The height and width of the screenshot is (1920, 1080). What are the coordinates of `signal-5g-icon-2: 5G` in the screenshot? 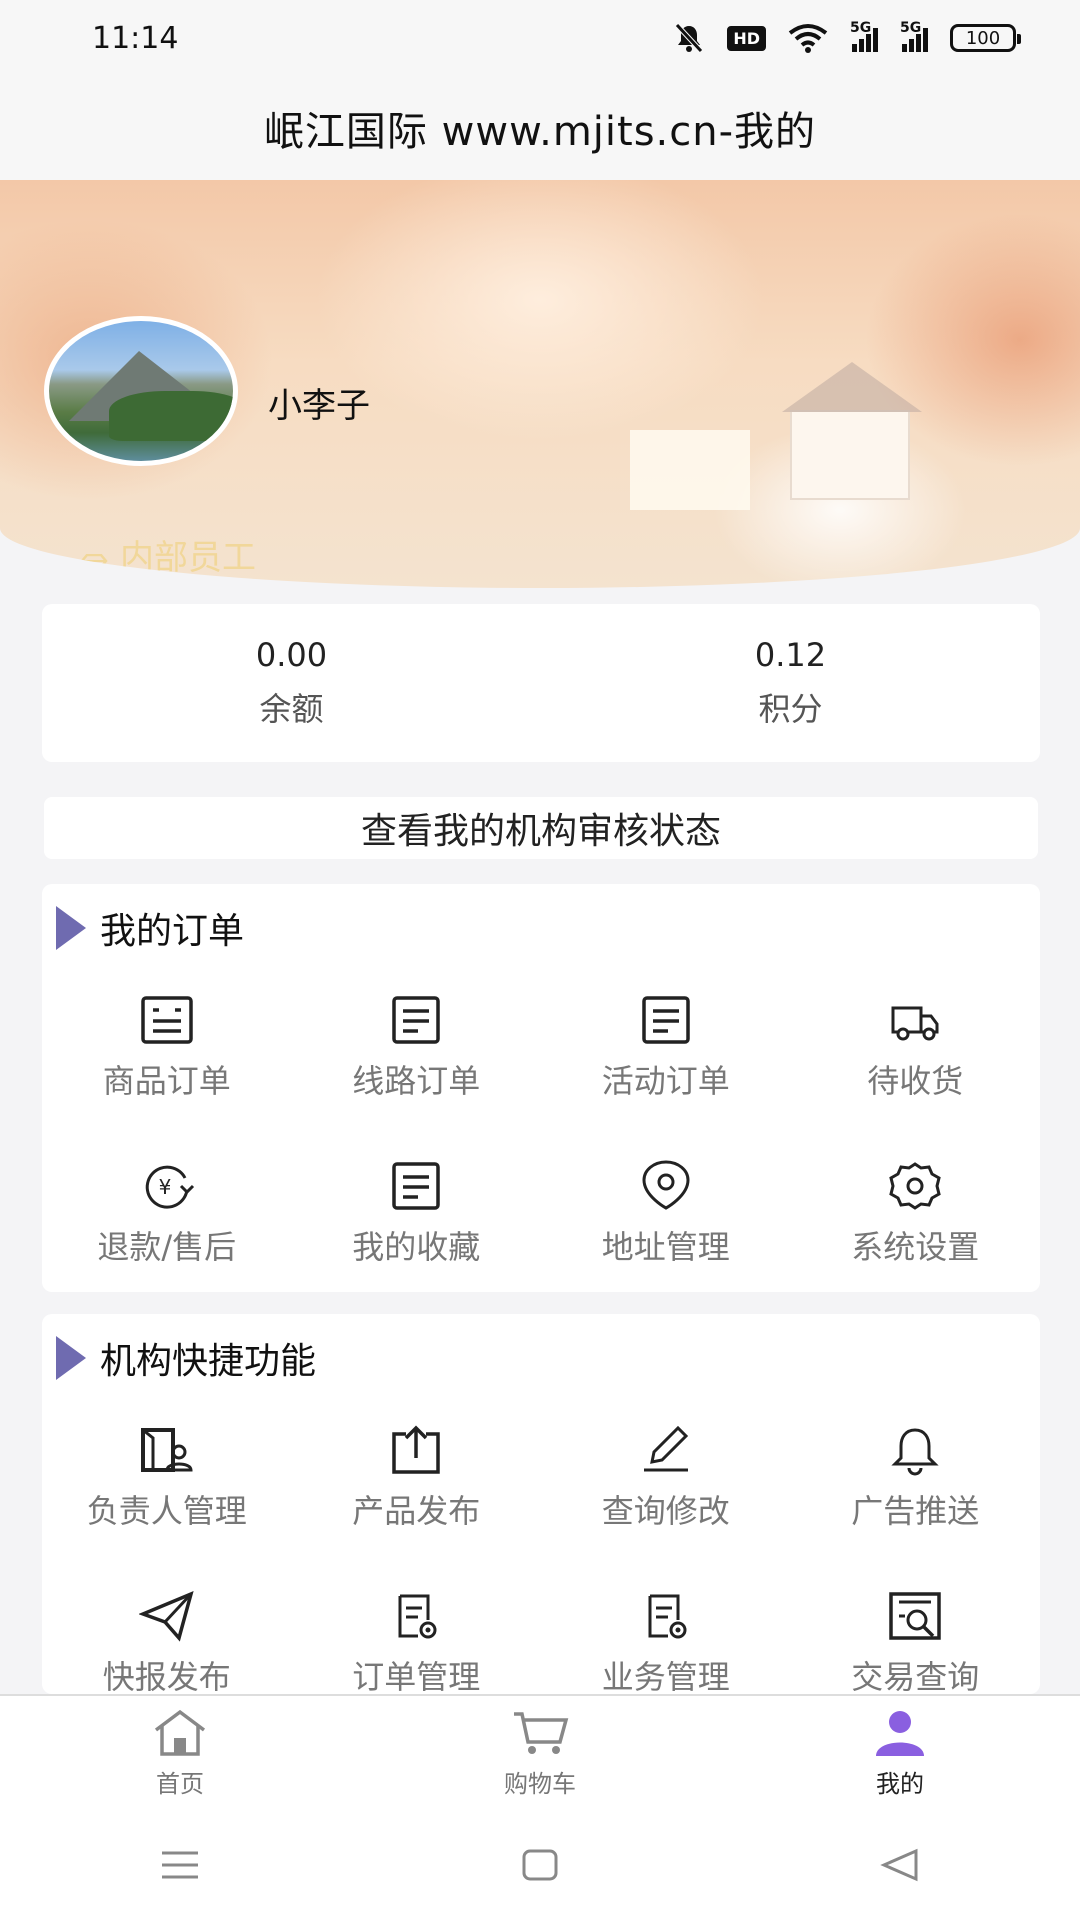 It's located at (914, 36).